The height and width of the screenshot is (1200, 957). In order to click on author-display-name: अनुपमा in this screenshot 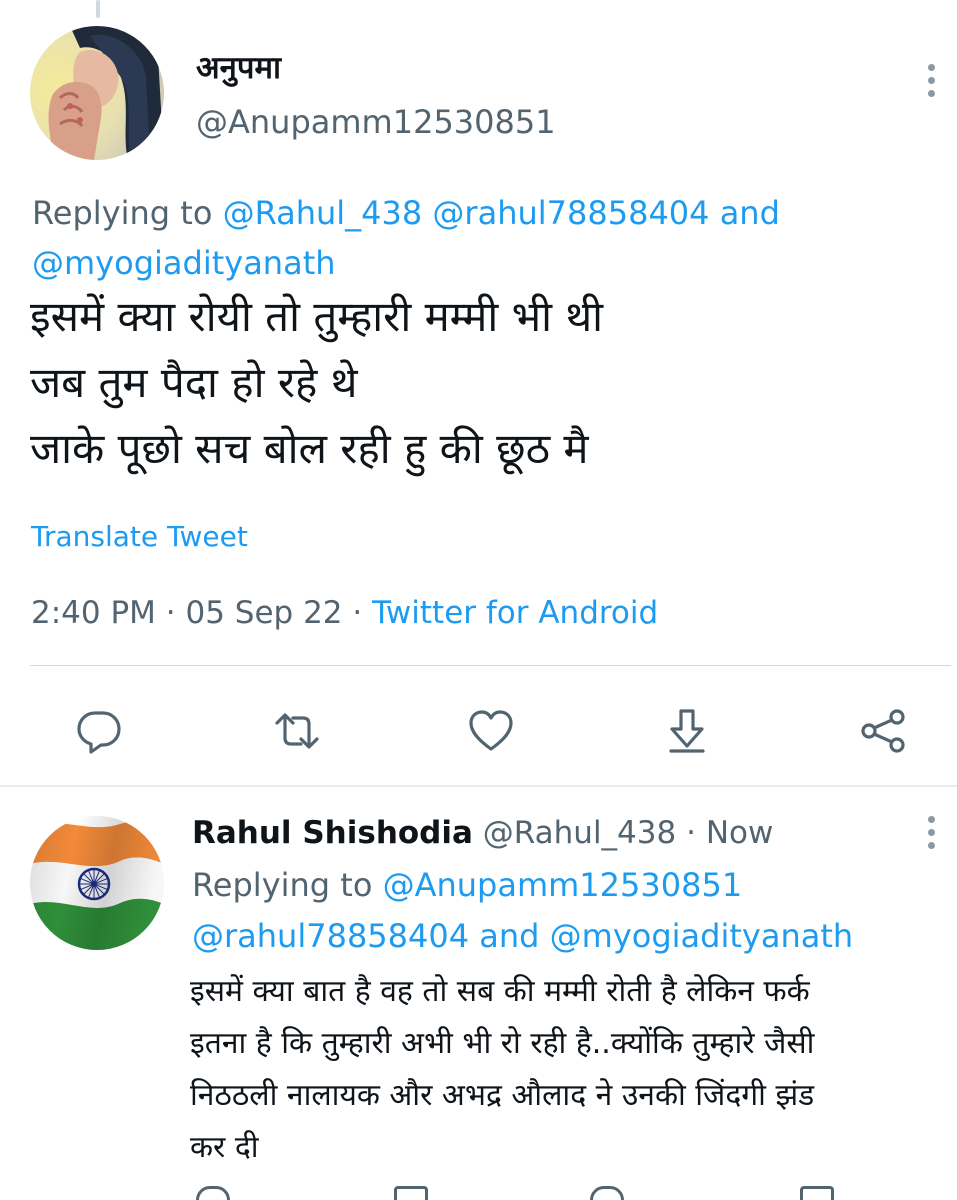, I will do `click(238, 68)`.